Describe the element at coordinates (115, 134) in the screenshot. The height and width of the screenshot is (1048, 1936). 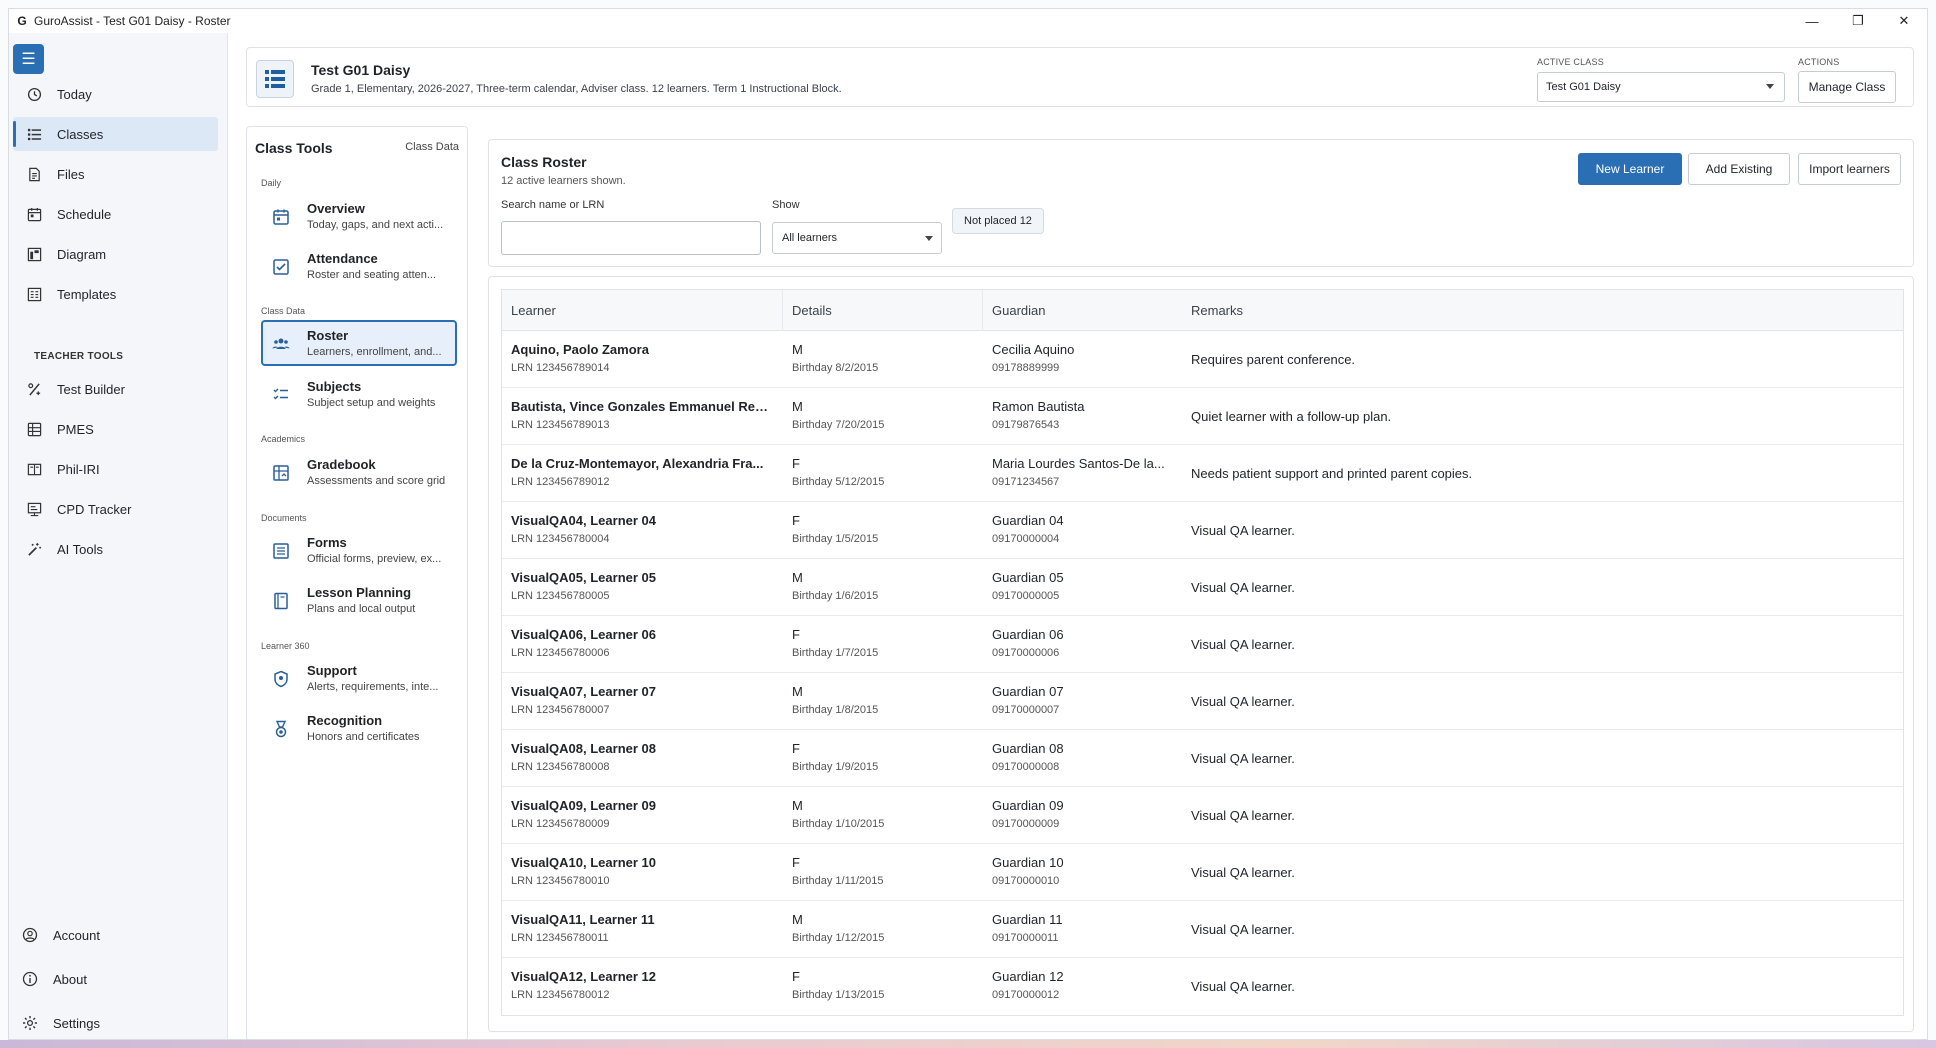
I see `nav-item-classes: Classes` at that location.